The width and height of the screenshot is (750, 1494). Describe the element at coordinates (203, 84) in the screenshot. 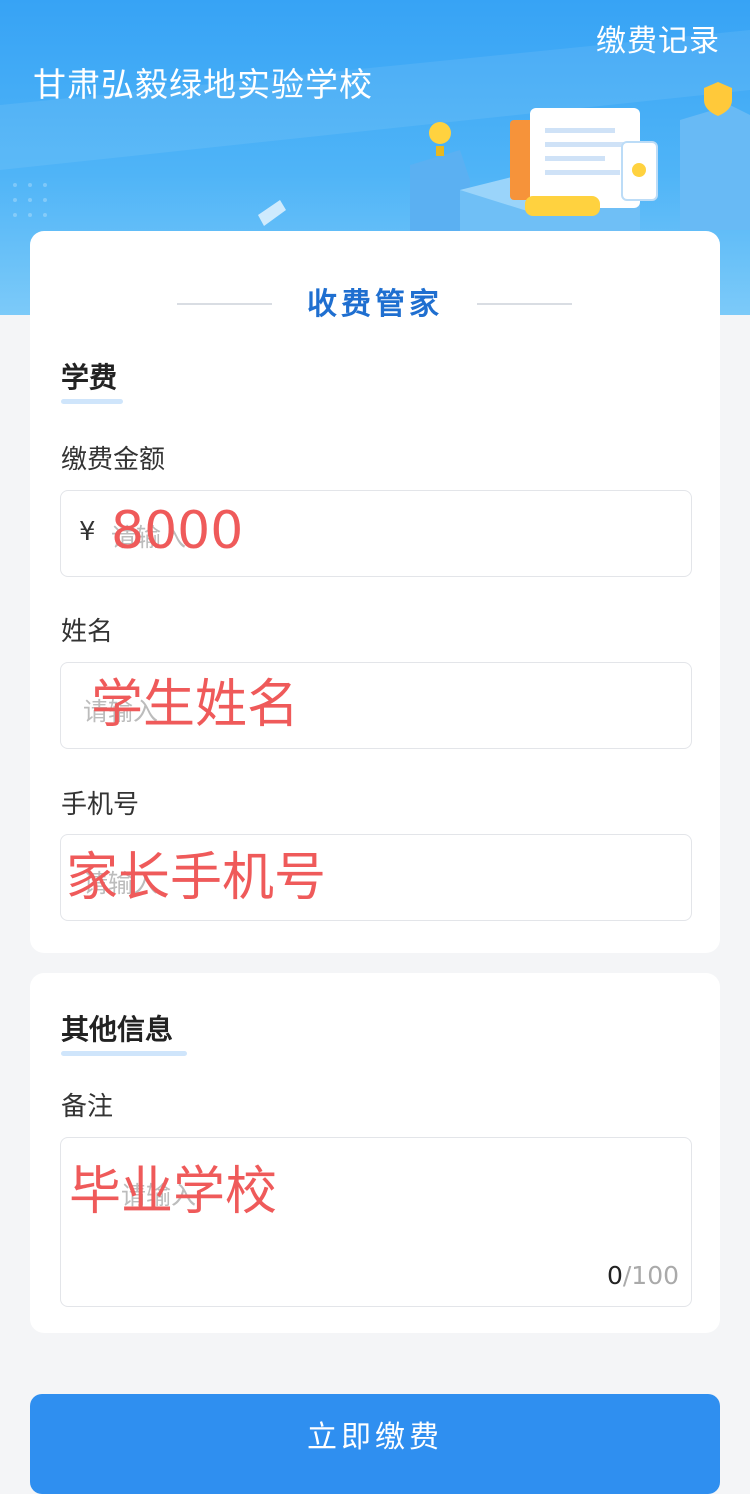

I see `school-name: 甘肃弘毅绿地实验学校` at that location.